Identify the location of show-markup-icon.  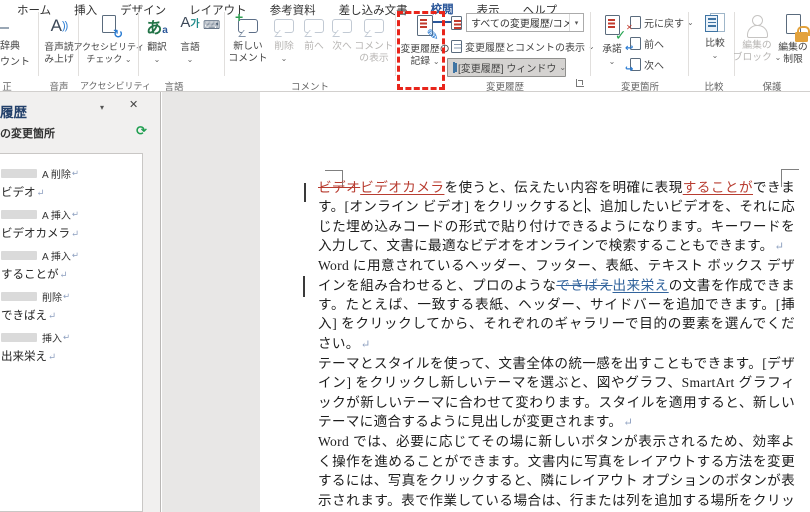
(456, 46).